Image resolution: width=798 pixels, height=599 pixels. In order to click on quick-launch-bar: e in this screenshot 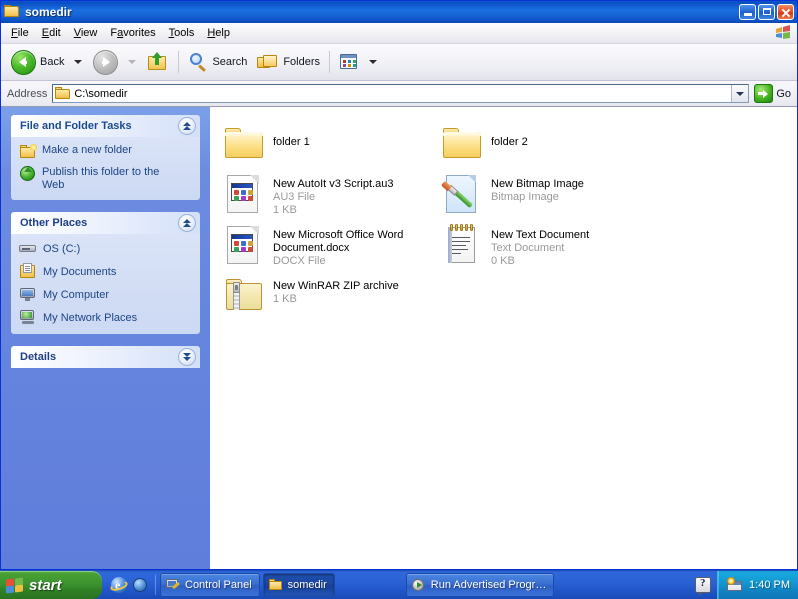, I will do `click(128, 585)`.